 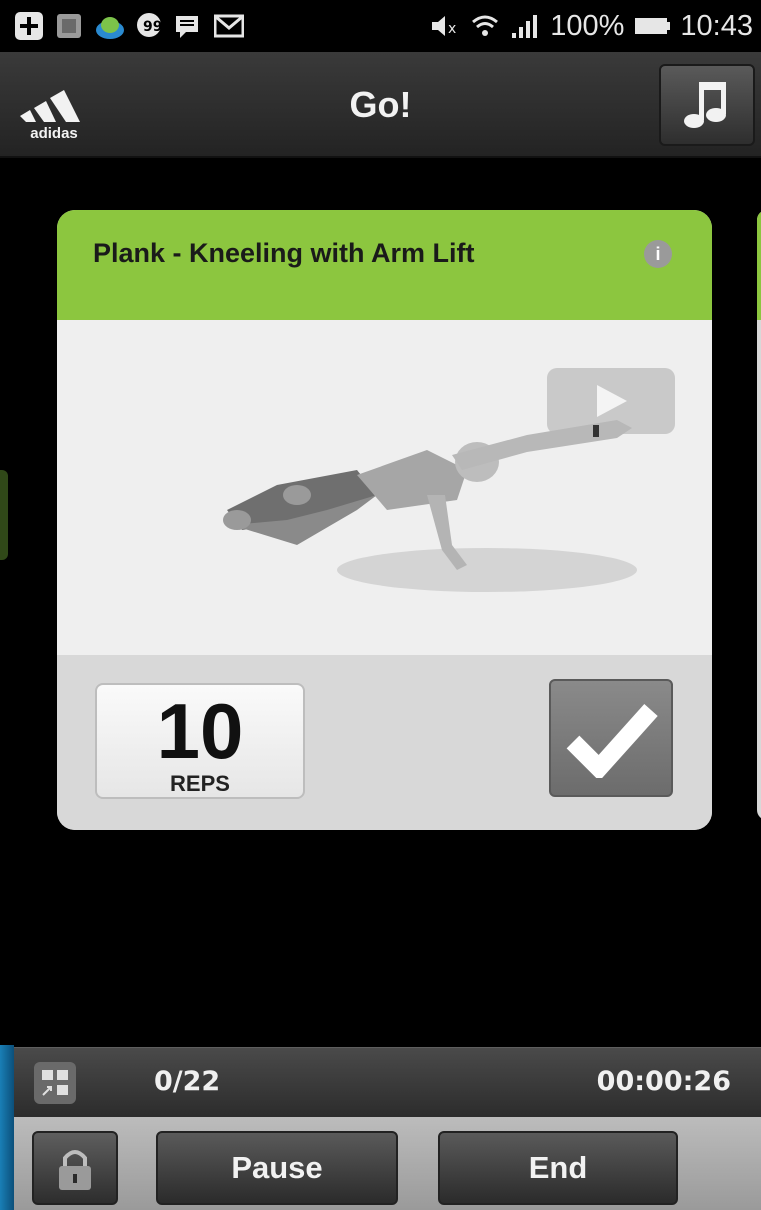 I want to click on lock-button, so click(x=75, y=1168).